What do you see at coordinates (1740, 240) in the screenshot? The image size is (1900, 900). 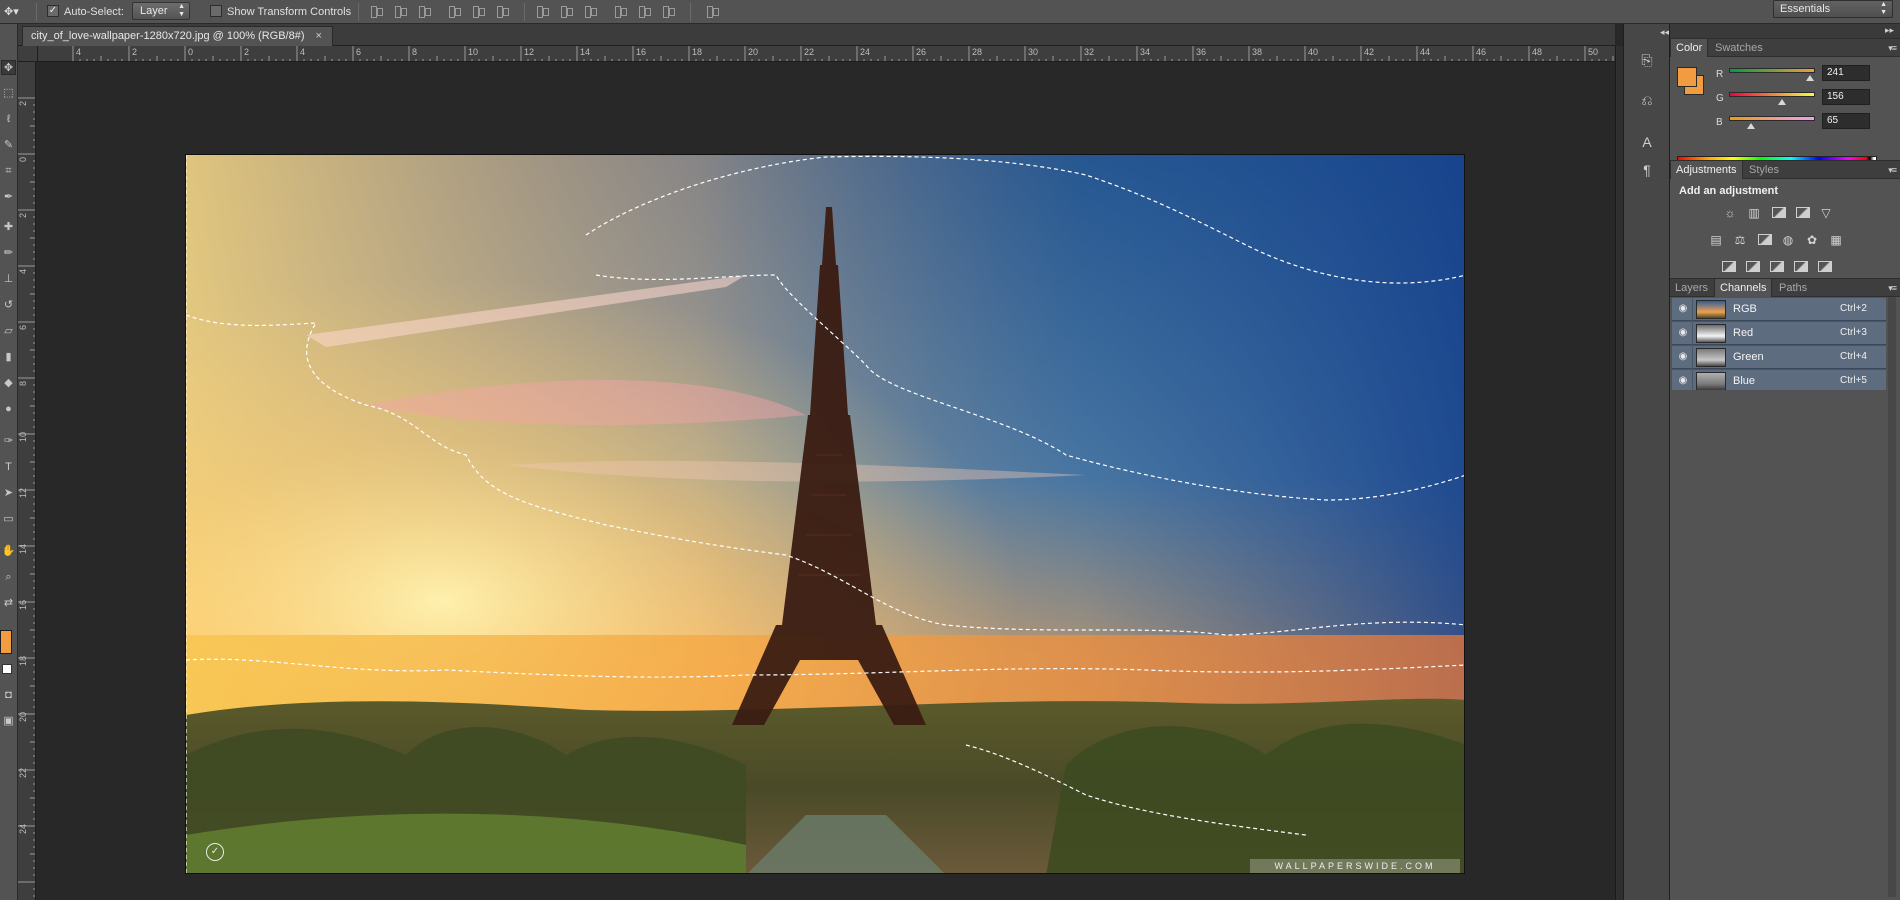 I see `color-balance-icon: ⚖` at bounding box center [1740, 240].